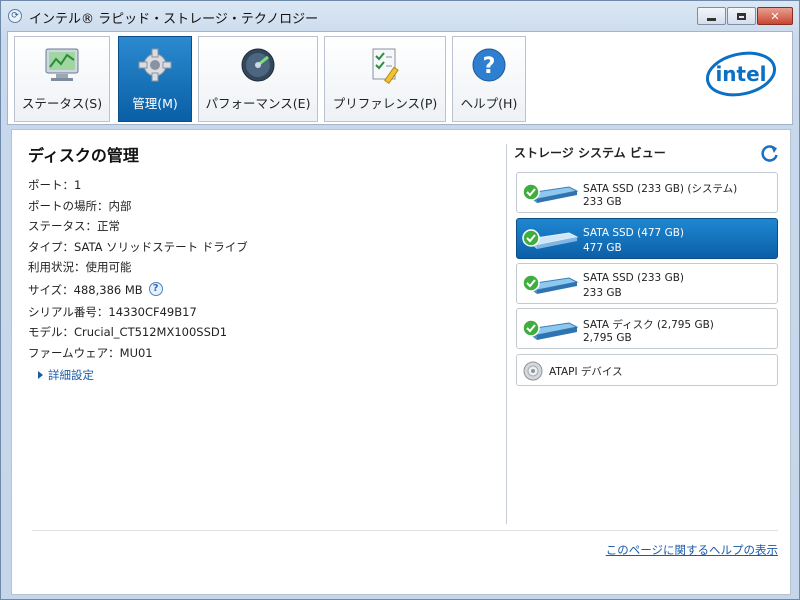 The height and width of the screenshot is (600, 800). Describe the element at coordinates (634, 233) in the screenshot. I see `drive-name: SATA SSD (477 GB)` at that location.